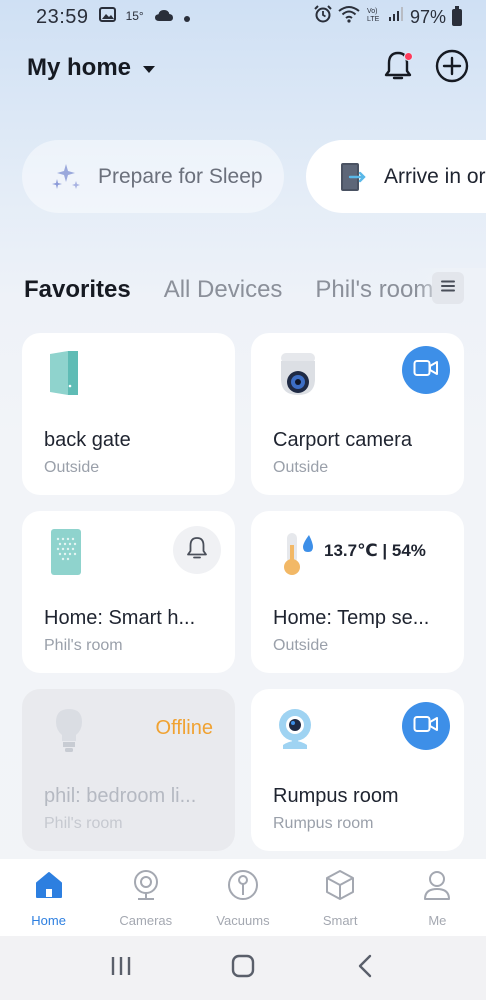  What do you see at coordinates (298, 552) in the screenshot?
I see `thermometer-icon` at bounding box center [298, 552].